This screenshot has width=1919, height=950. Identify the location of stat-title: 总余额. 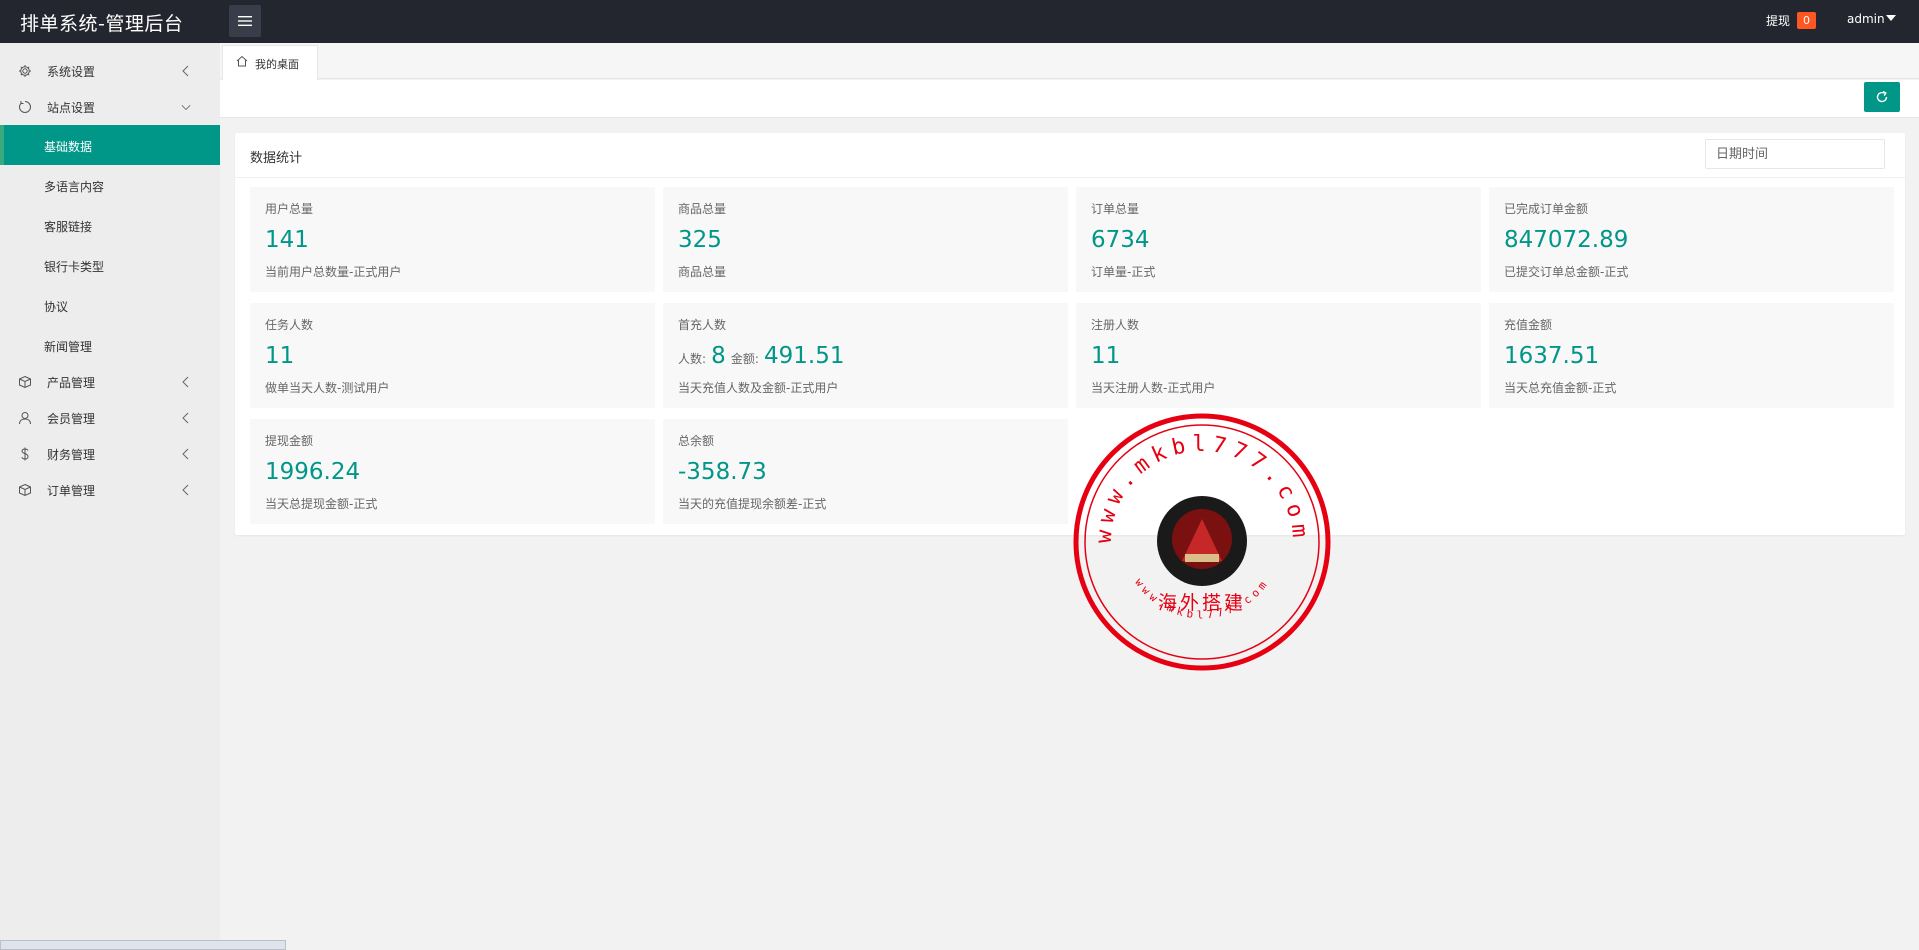
(696, 441).